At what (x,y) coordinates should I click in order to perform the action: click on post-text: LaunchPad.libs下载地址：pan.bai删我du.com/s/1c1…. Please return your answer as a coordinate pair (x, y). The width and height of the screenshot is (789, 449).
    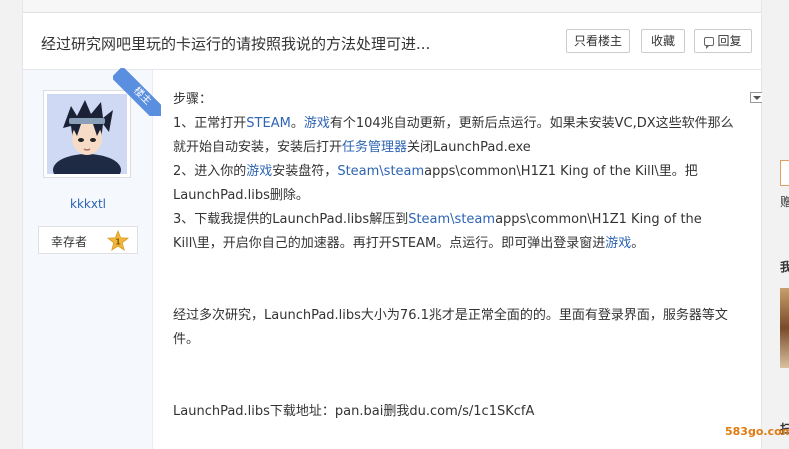
    Looking at the image, I should click on (354, 411).